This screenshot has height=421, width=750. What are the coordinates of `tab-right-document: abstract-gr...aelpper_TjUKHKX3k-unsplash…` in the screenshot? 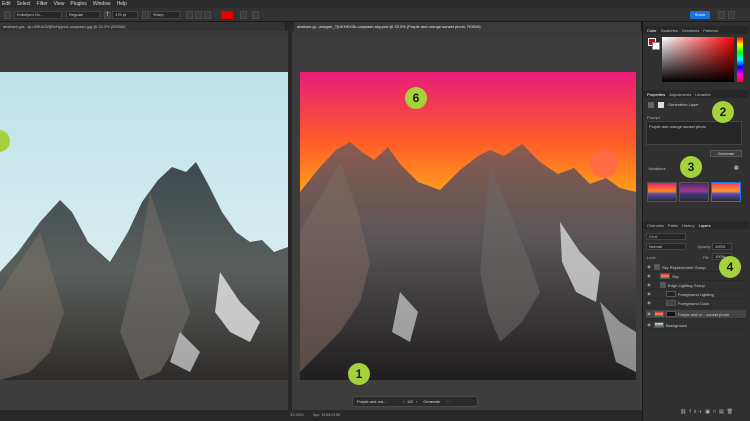 It's located at (468, 26).